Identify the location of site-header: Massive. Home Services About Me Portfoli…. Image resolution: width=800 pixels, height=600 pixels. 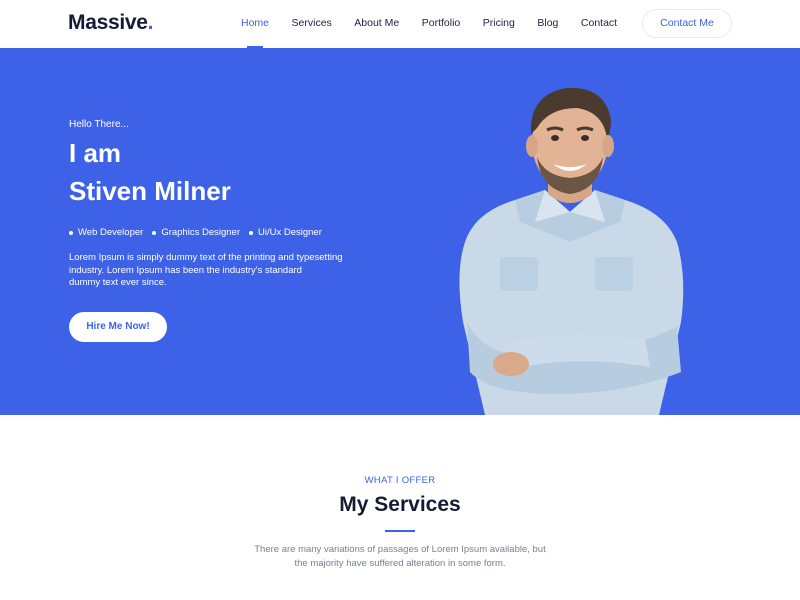
(400, 24).